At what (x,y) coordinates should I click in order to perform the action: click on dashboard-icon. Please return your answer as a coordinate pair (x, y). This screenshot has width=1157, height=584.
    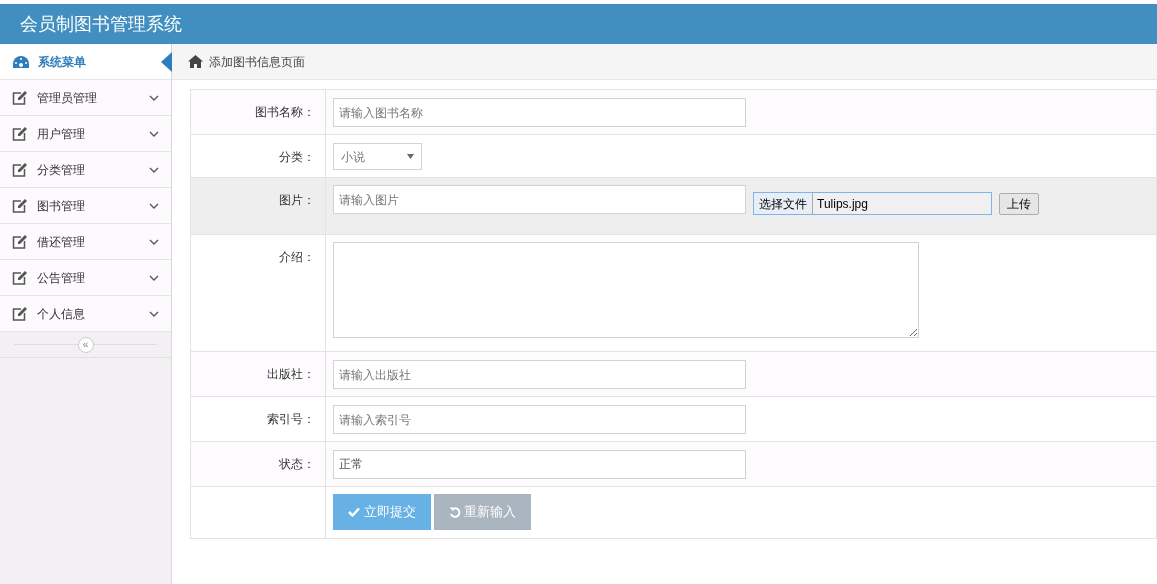
    Looking at the image, I should click on (21, 61).